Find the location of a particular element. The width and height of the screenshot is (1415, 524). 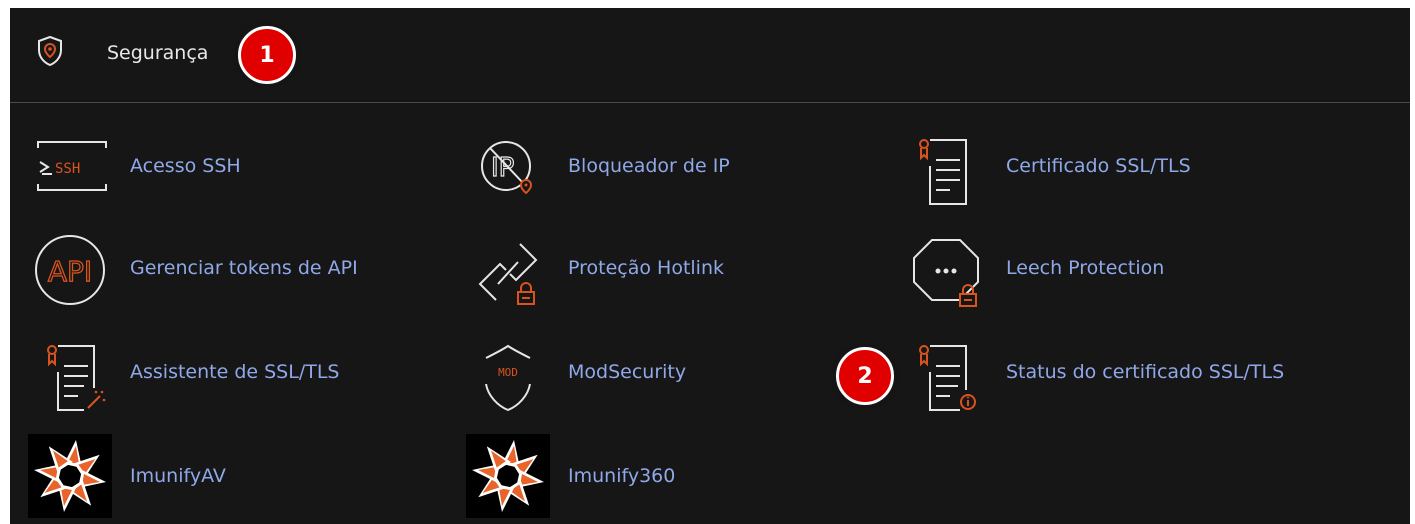

certificate-wizard-icon is located at coordinates (70, 372).